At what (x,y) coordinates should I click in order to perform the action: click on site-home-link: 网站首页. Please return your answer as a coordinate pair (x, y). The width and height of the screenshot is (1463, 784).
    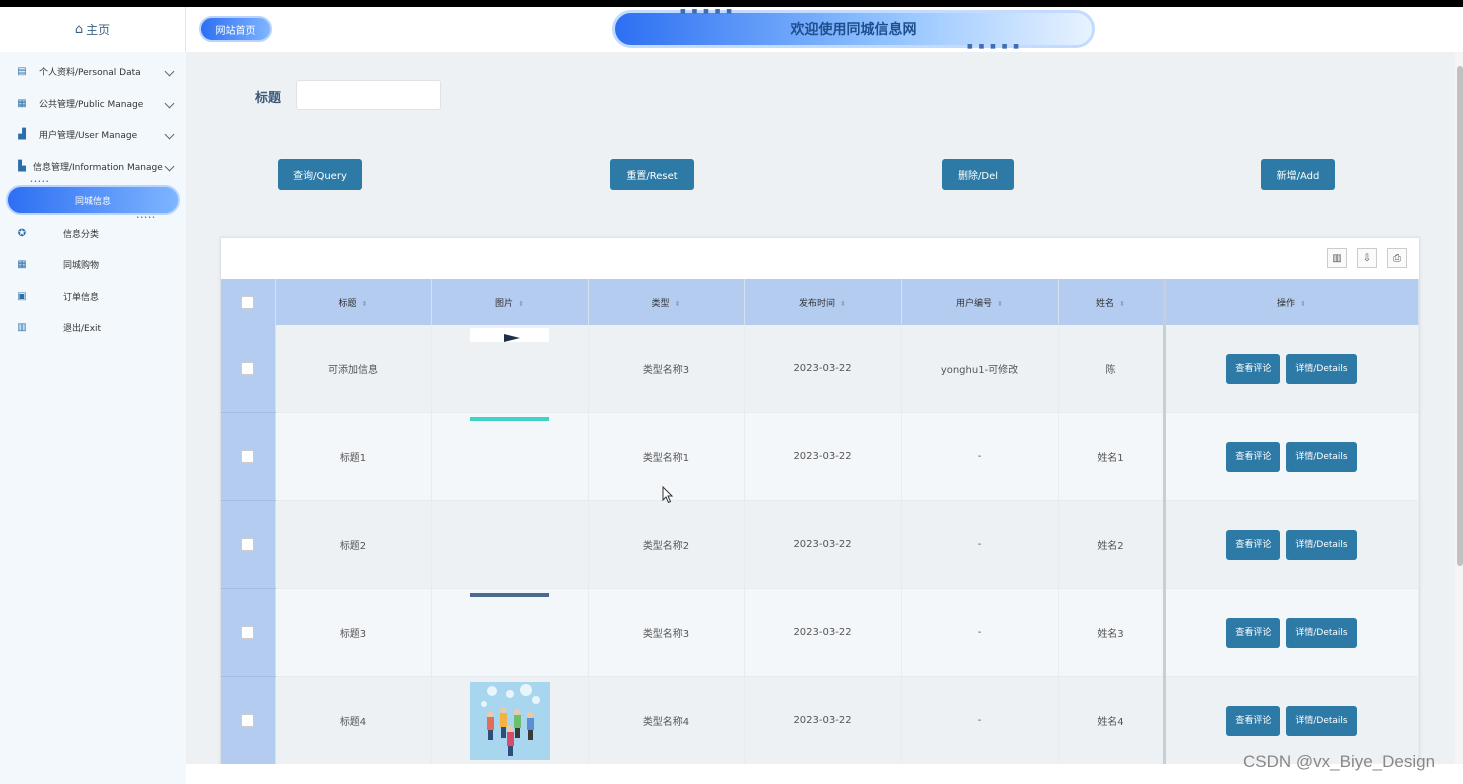
    Looking at the image, I should click on (235, 29).